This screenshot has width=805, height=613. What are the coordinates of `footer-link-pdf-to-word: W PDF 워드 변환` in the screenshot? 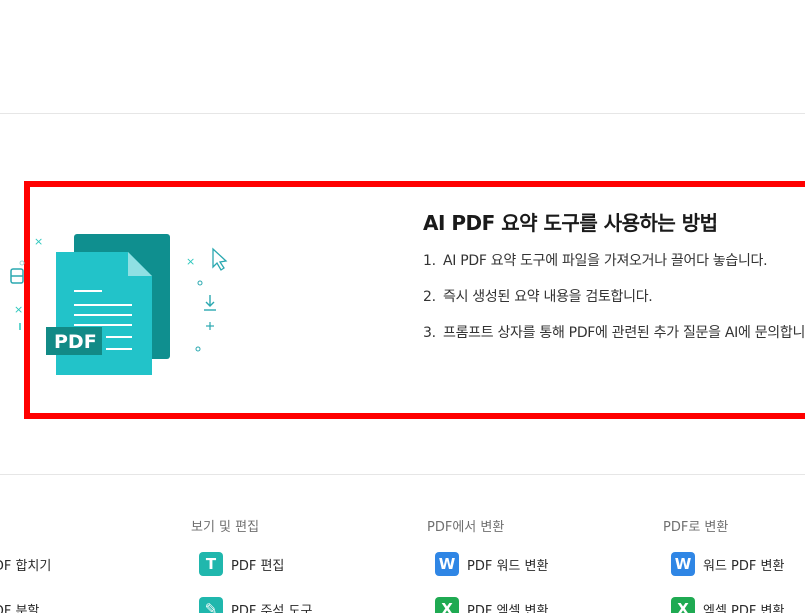 It's located at (491, 564).